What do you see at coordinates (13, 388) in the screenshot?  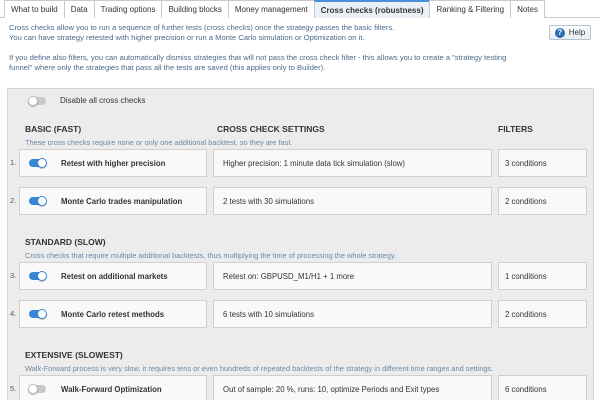 I see `row-number: 5.` at bounding box center [13, 388].